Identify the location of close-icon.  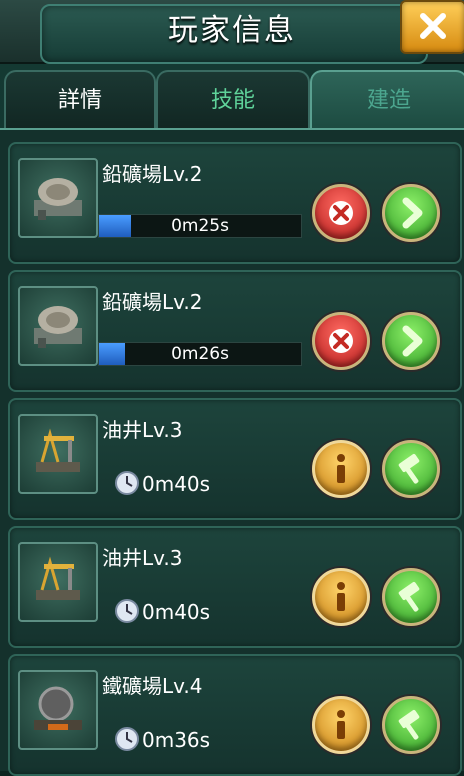
(433, 26).